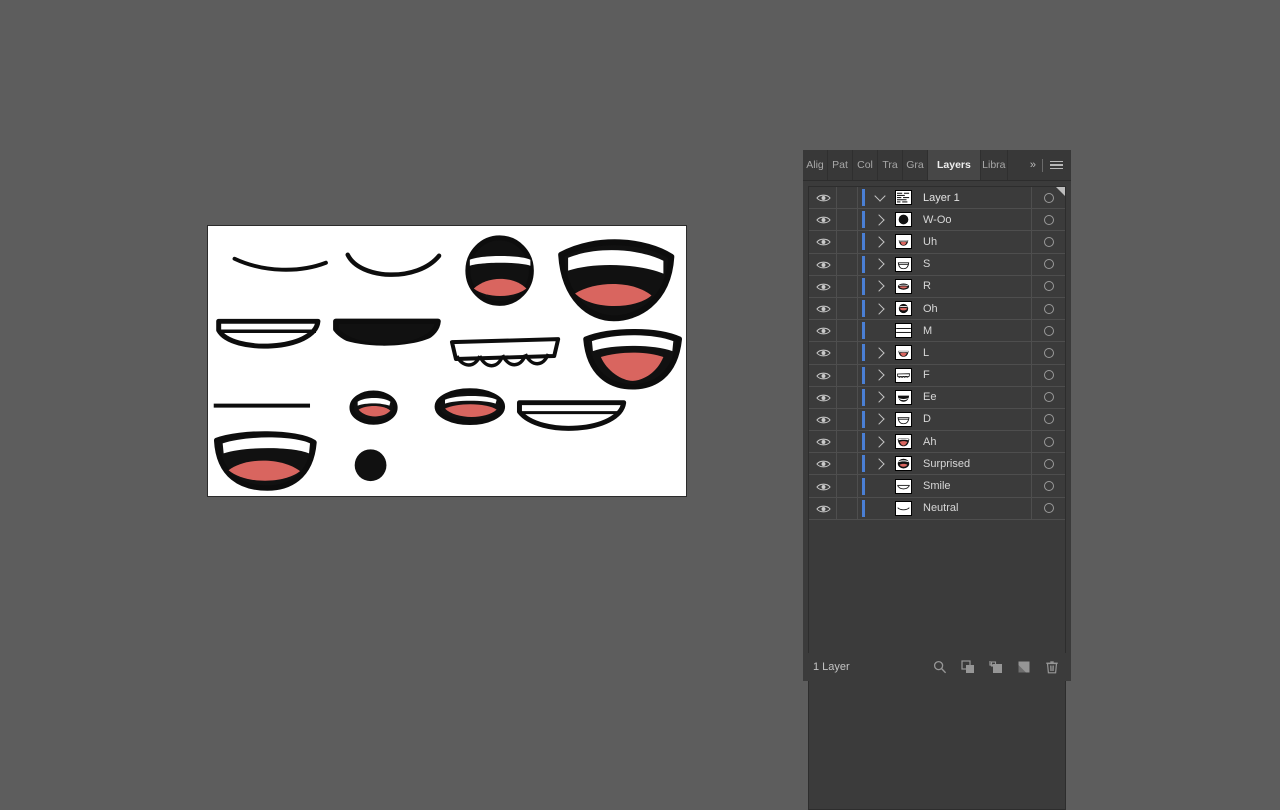  What do you see at coordinates (973, 220) in the screenshot?
I see `layer-name: W-Oo` at bounding box center [973, 220].